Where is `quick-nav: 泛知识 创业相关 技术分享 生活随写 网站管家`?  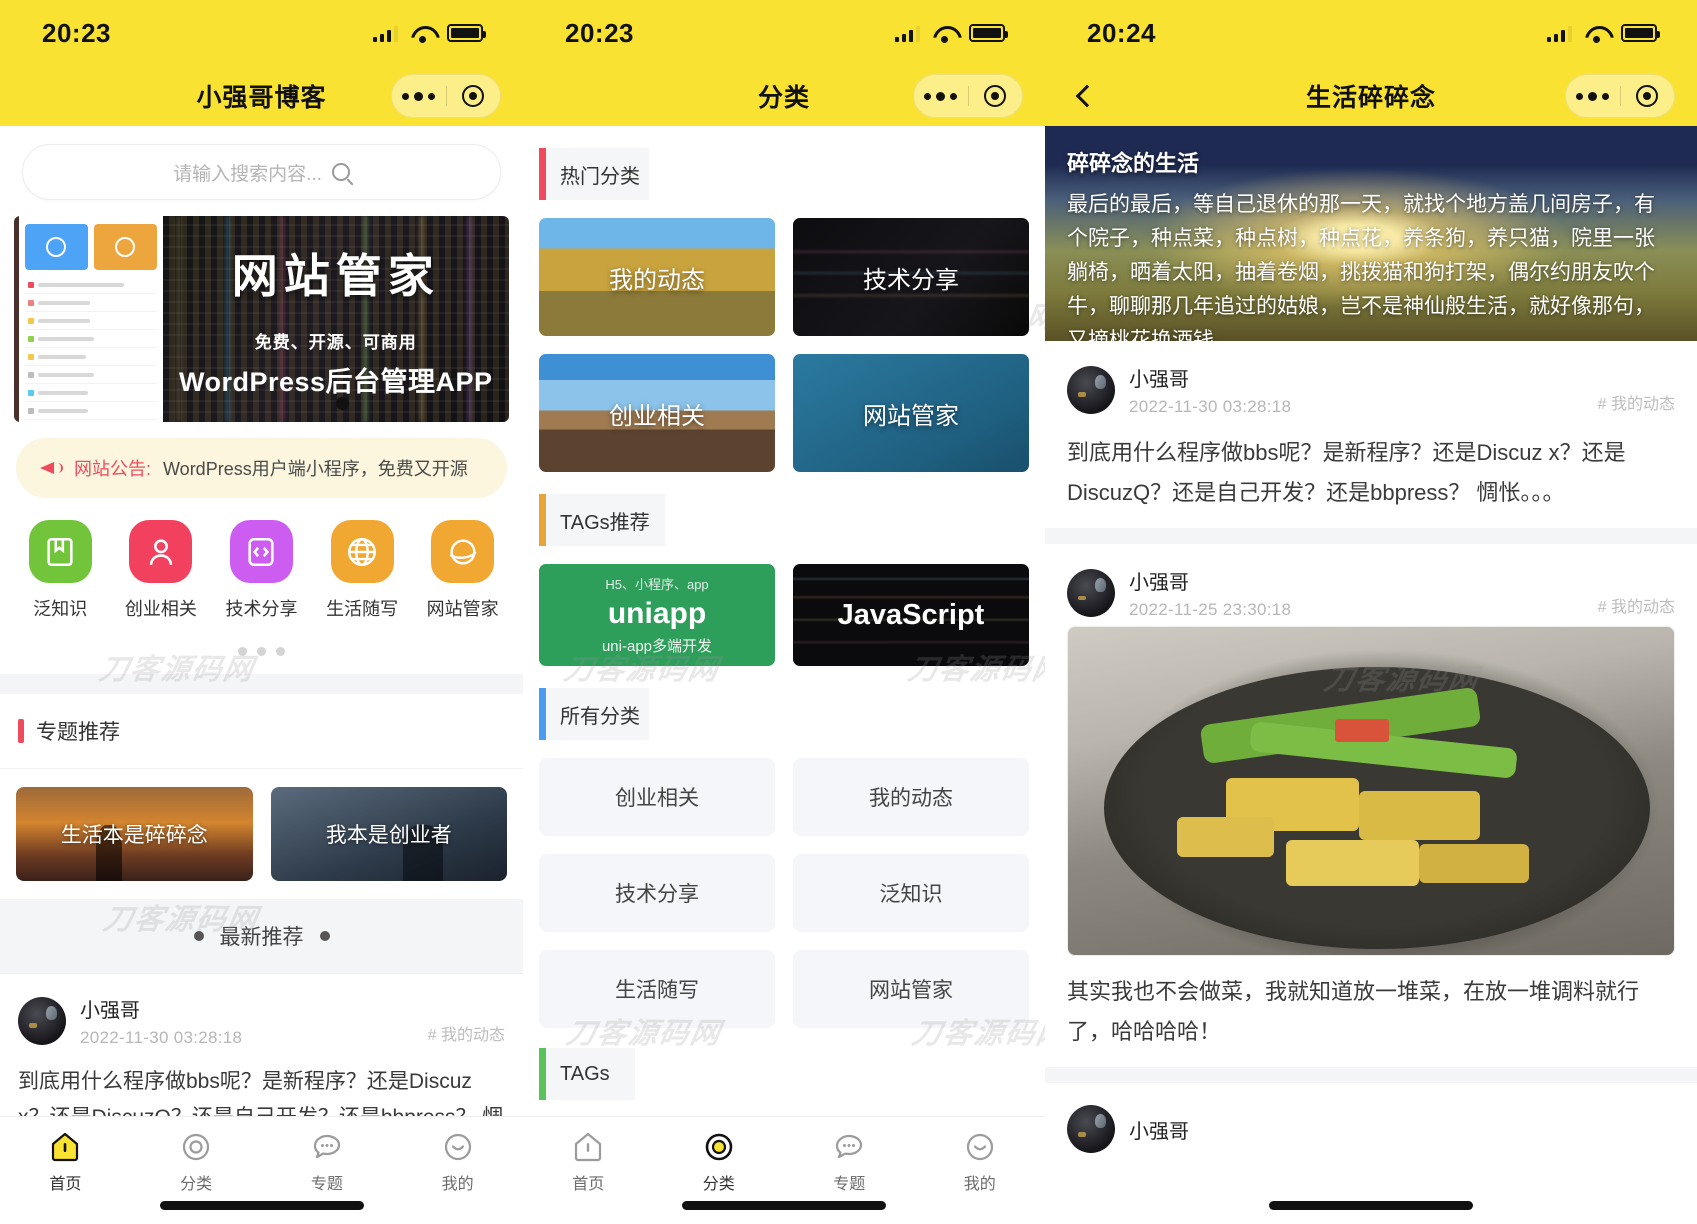 quick-nav: 泛知识 创业相关 技术分享 生活随写 网站管家 is located at coordinates (261, 559).